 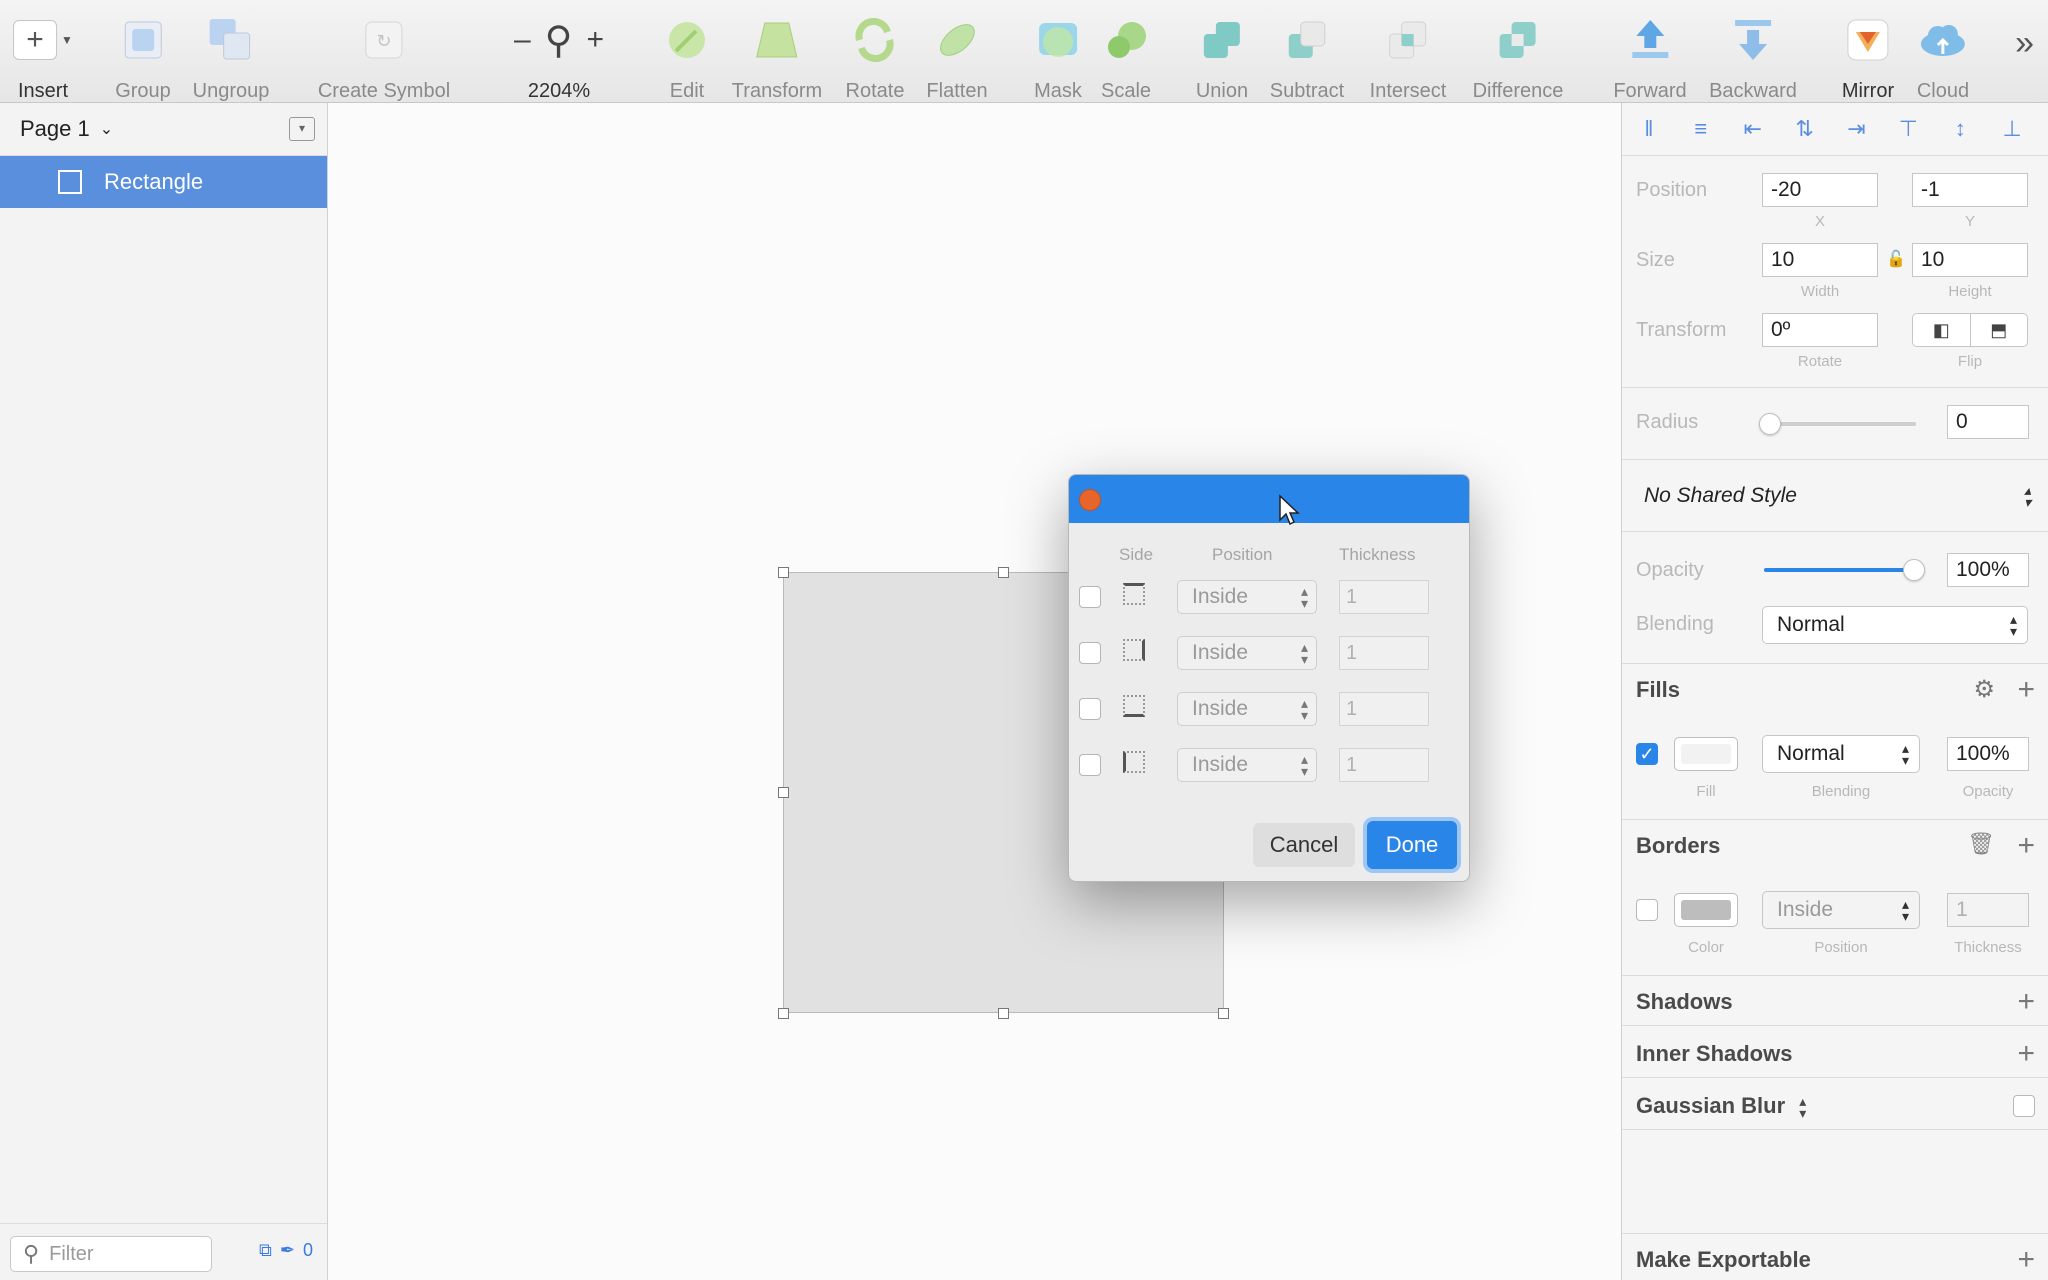 I want to click on cancel-button: Cancel, so click(x=1304, y=845).